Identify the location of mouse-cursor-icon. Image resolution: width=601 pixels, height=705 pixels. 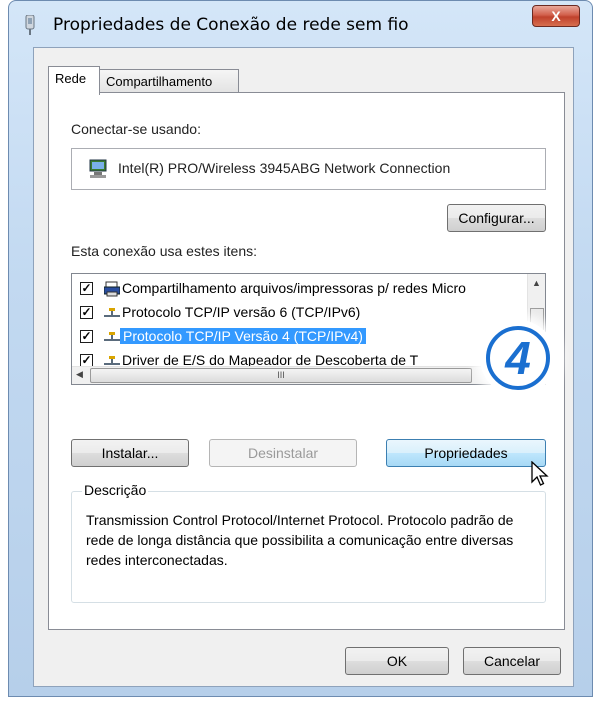
(540, 473).